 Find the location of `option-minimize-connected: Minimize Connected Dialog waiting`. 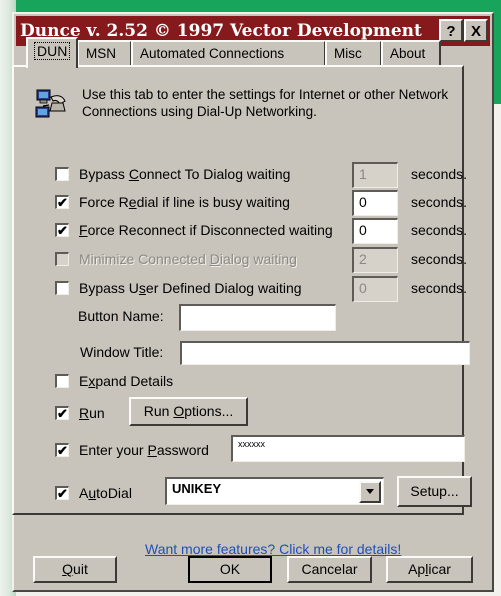

option-minimize-connected: Minimize Connected Dialog waiting is located at coordinates (205, 260).